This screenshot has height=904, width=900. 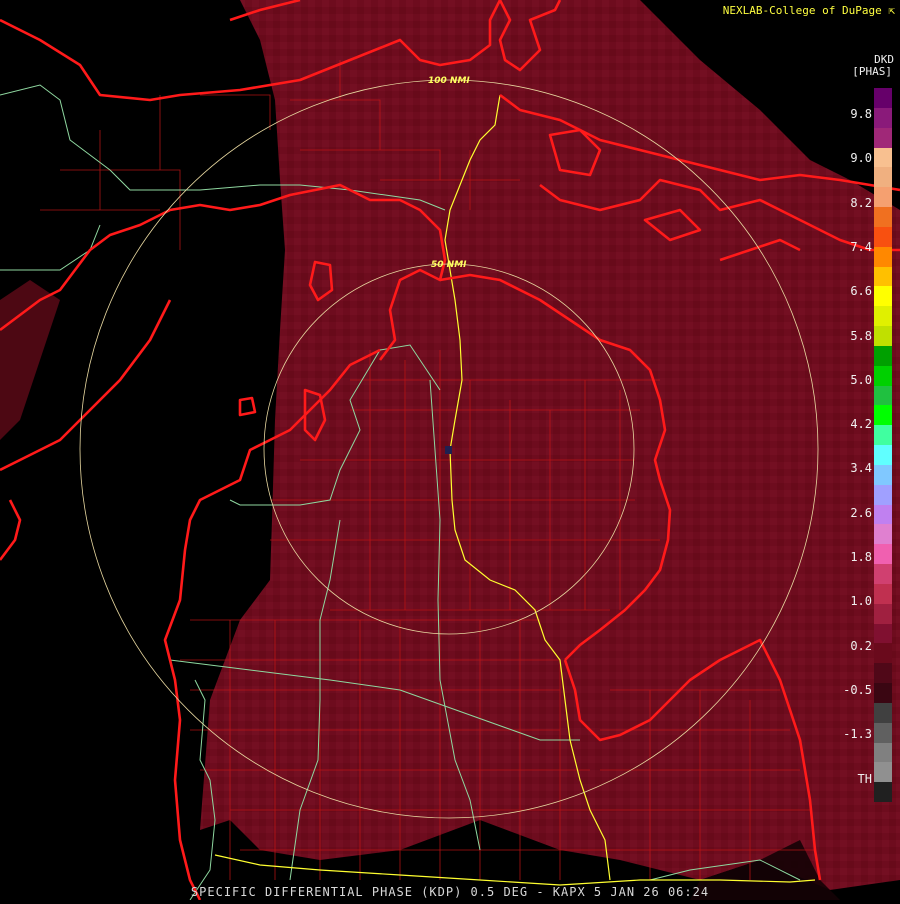 I want to click on color-scale-label: -0.5, so click(x=857, y=689).